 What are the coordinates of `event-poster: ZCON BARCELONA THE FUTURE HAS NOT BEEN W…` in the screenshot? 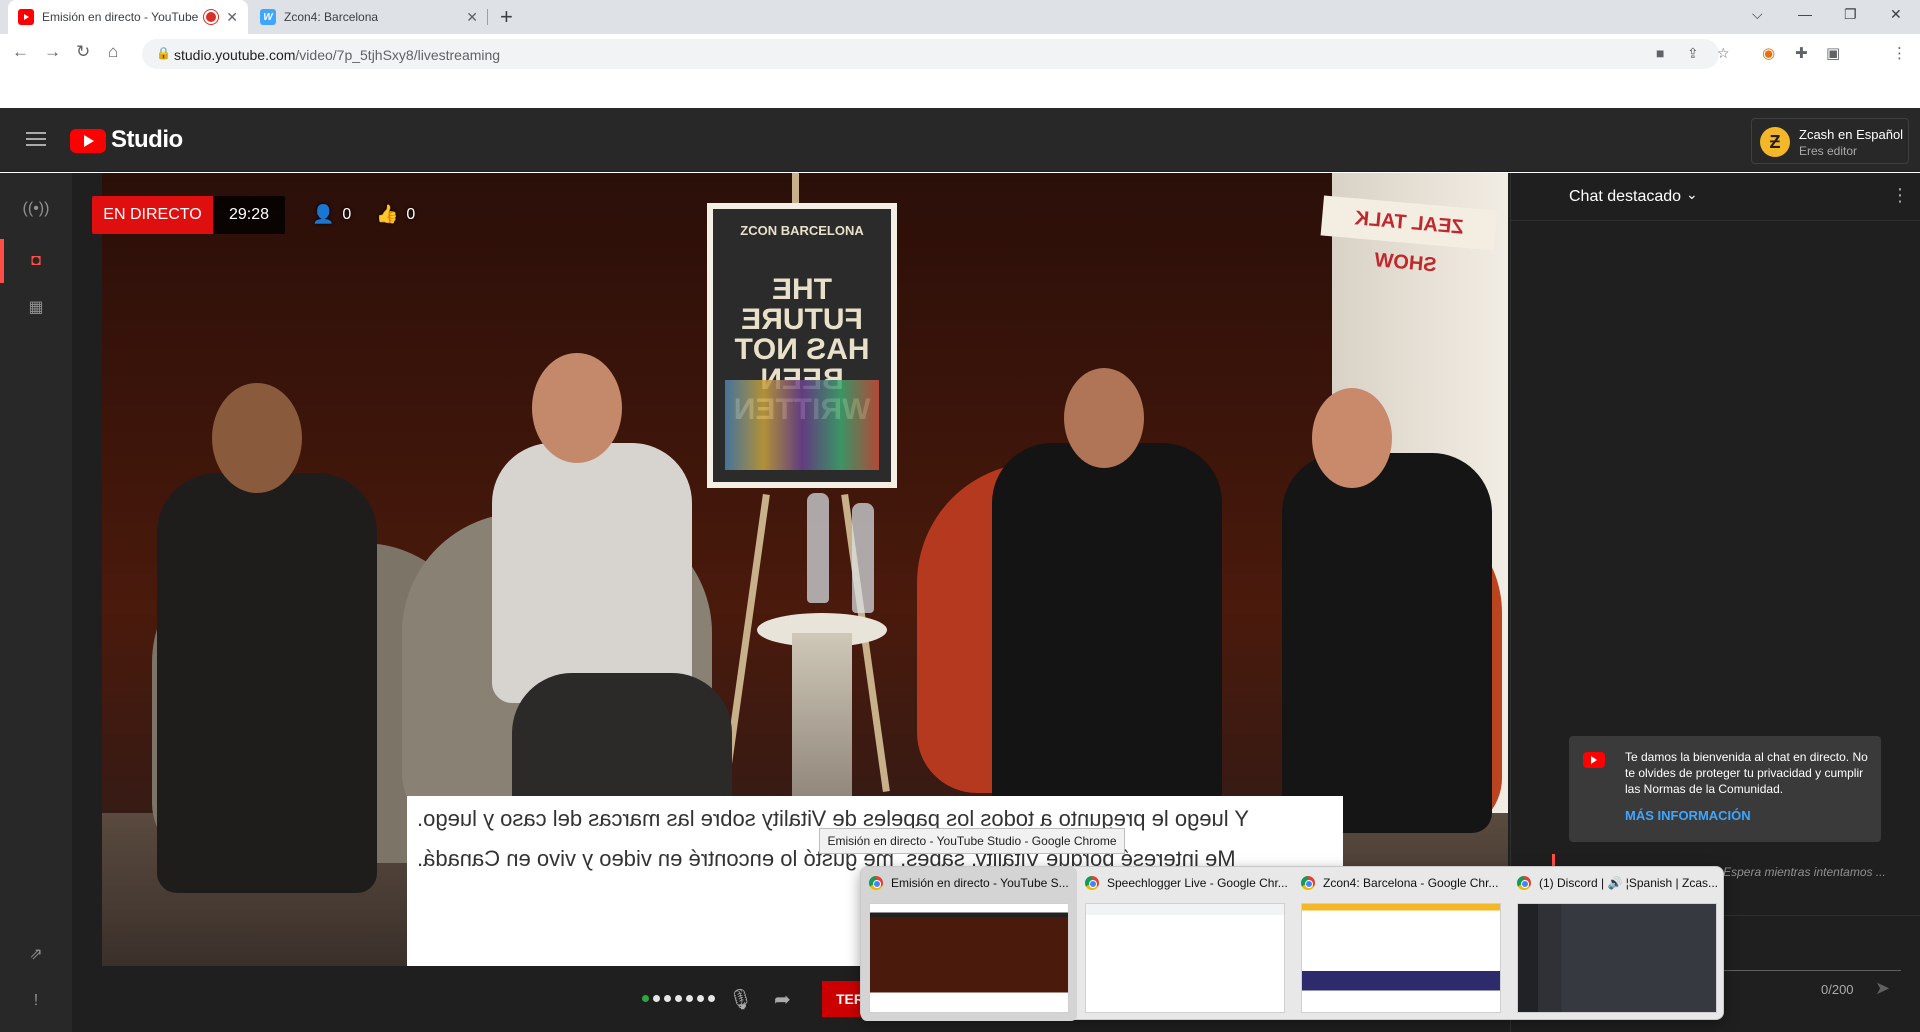 It's located at (802, 345).